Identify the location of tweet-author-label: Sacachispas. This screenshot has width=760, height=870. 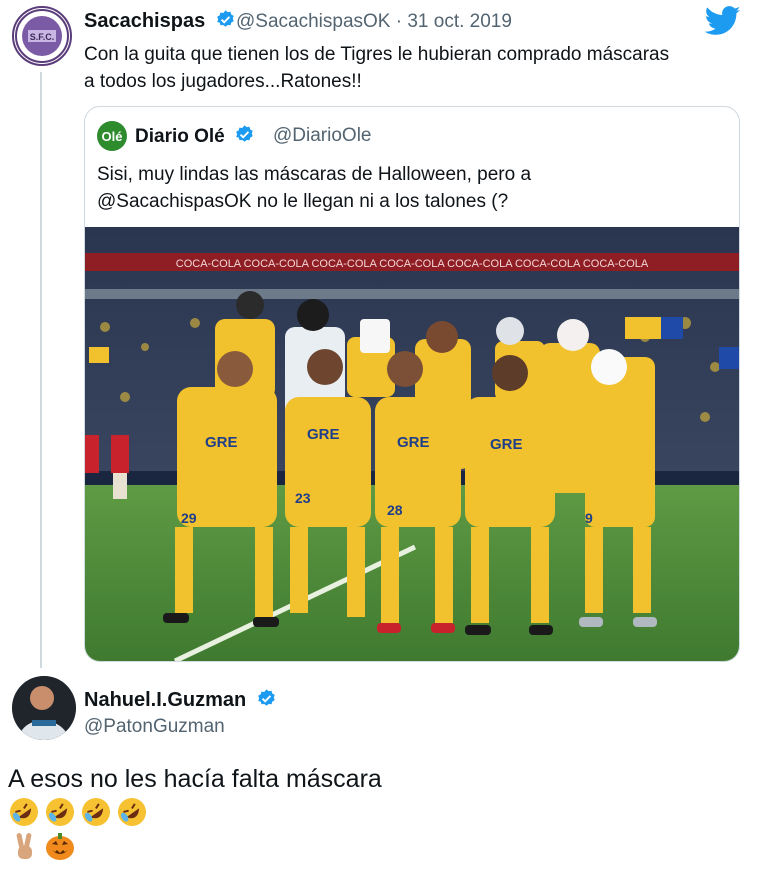
(145, 21).